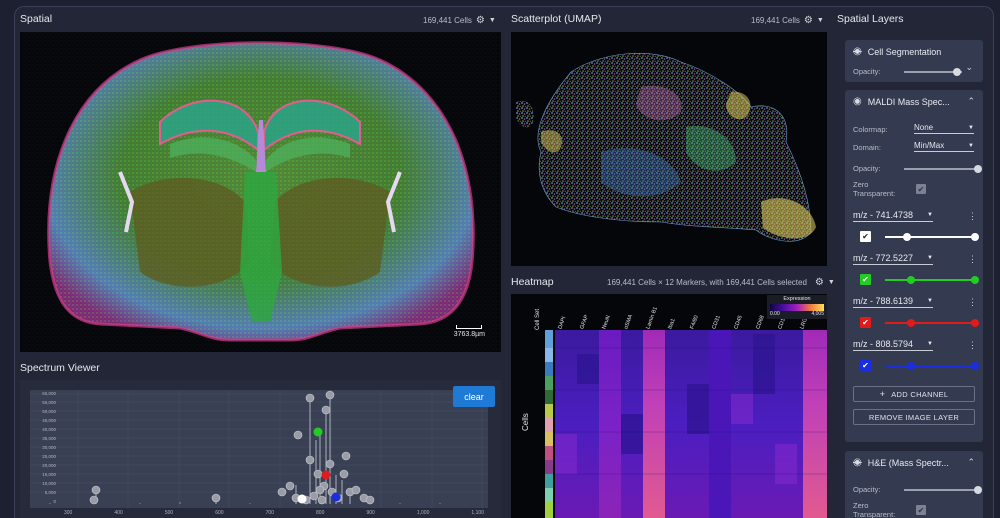  What do you see at coordinates (49, 438) in the screenshot?
I see `y-tick: 35,000` at bounding box center [49, 438].